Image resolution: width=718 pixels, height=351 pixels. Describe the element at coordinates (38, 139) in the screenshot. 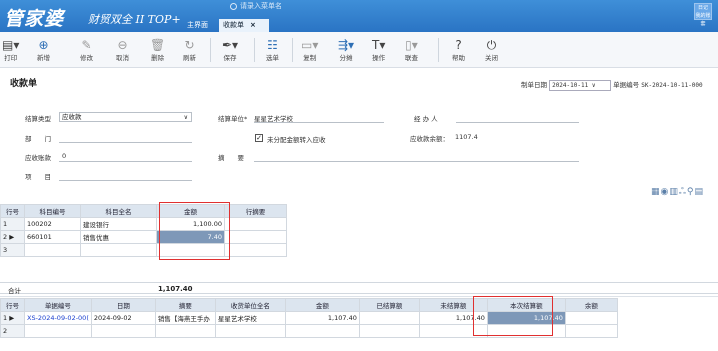

I see `dept-label: 部 门` at that location.